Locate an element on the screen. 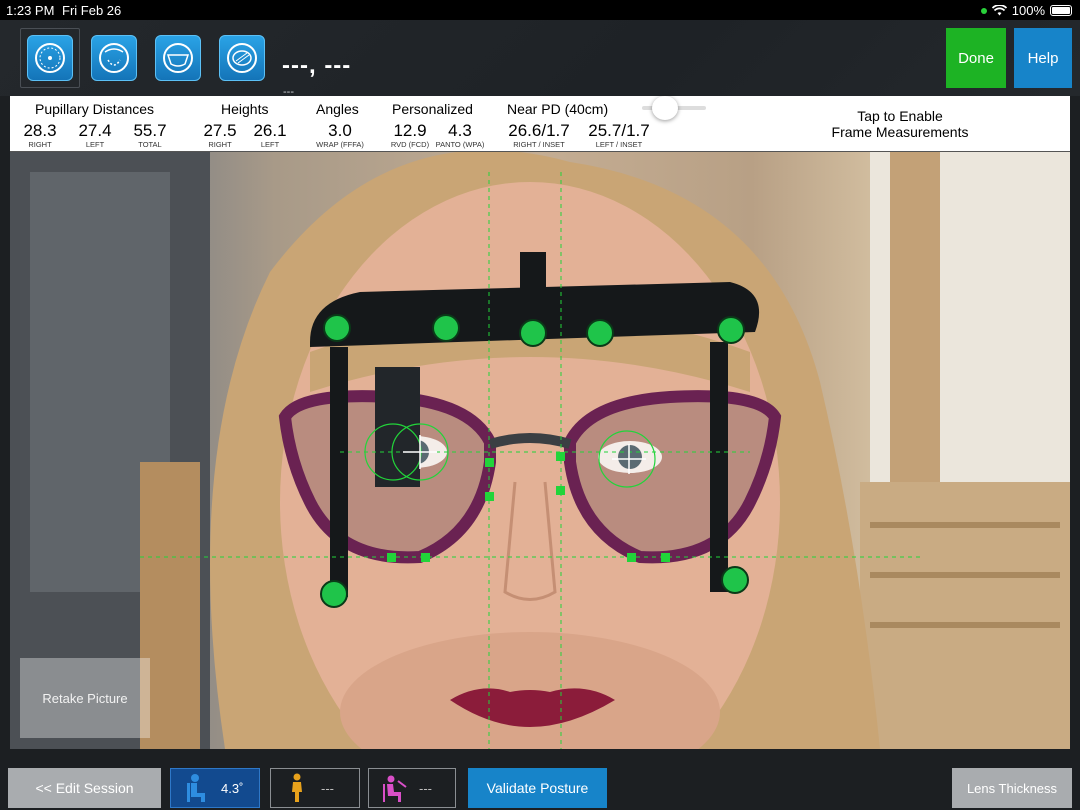 The image size is (1080, 810). edit-session-button: << Edit Session is located at coordinates (84, 788).